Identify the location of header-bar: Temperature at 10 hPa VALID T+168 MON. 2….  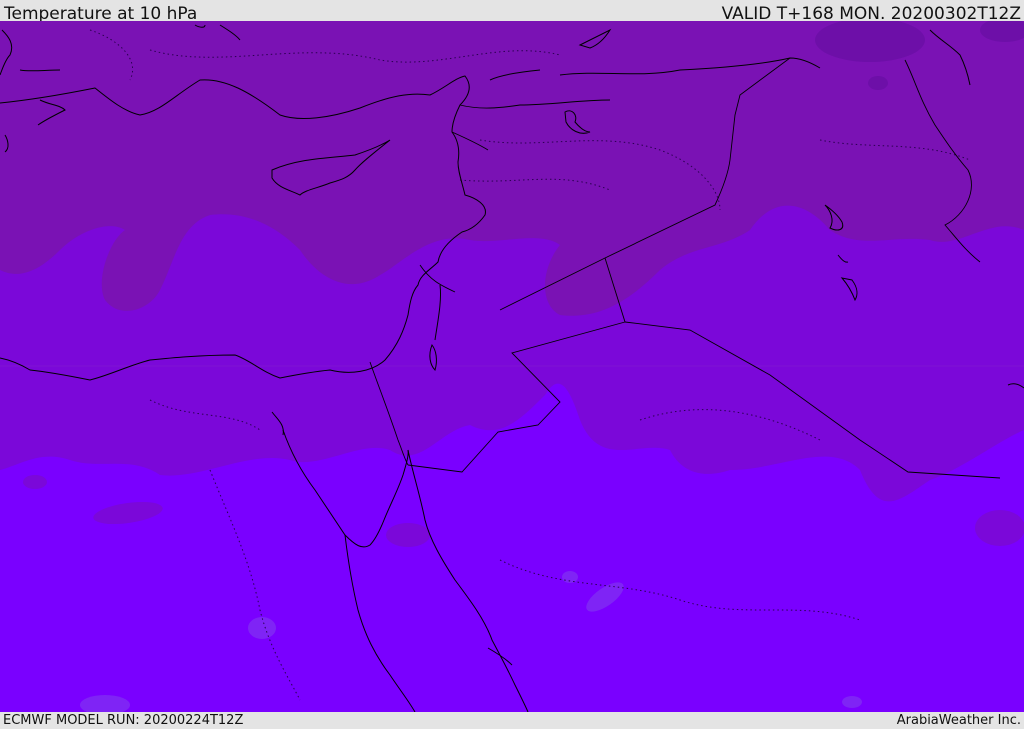
(512, 12).